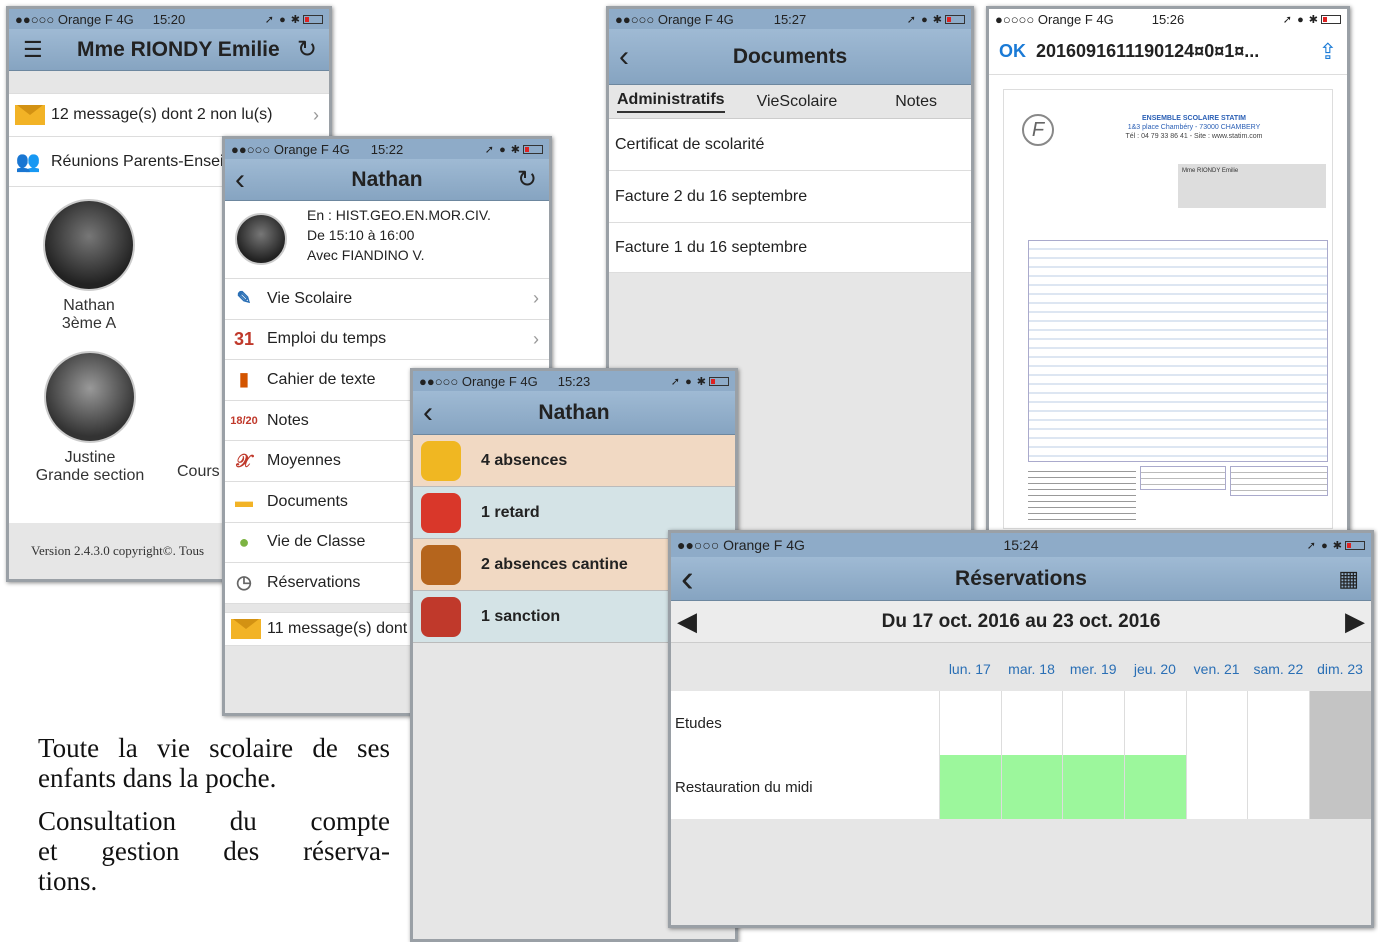  I want to click on document-row: Certificat de scolarité, so click(790, 145).